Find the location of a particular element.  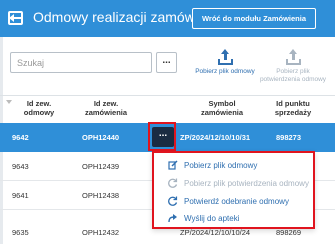

column-header-point: Id punktu sprzedaży is located at coordinates (293, 108).